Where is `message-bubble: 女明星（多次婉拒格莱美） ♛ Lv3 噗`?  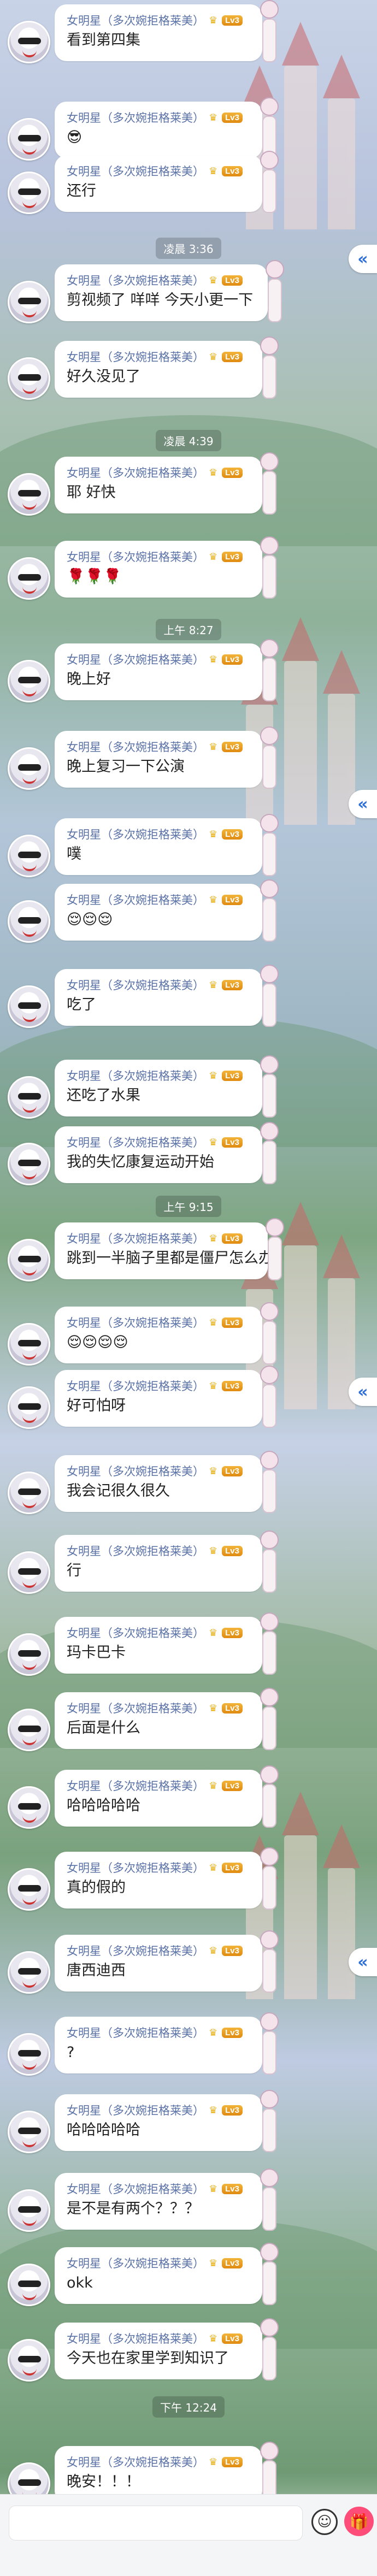
message-bubble: 女明星（多次婉拒格莱美） ♛ Lv3 噗 is located at coordinates (159, 846).